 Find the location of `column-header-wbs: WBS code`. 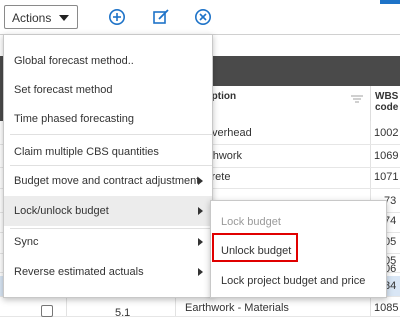

column-header-wbs: WBS code is located at coordinates (385, 103).